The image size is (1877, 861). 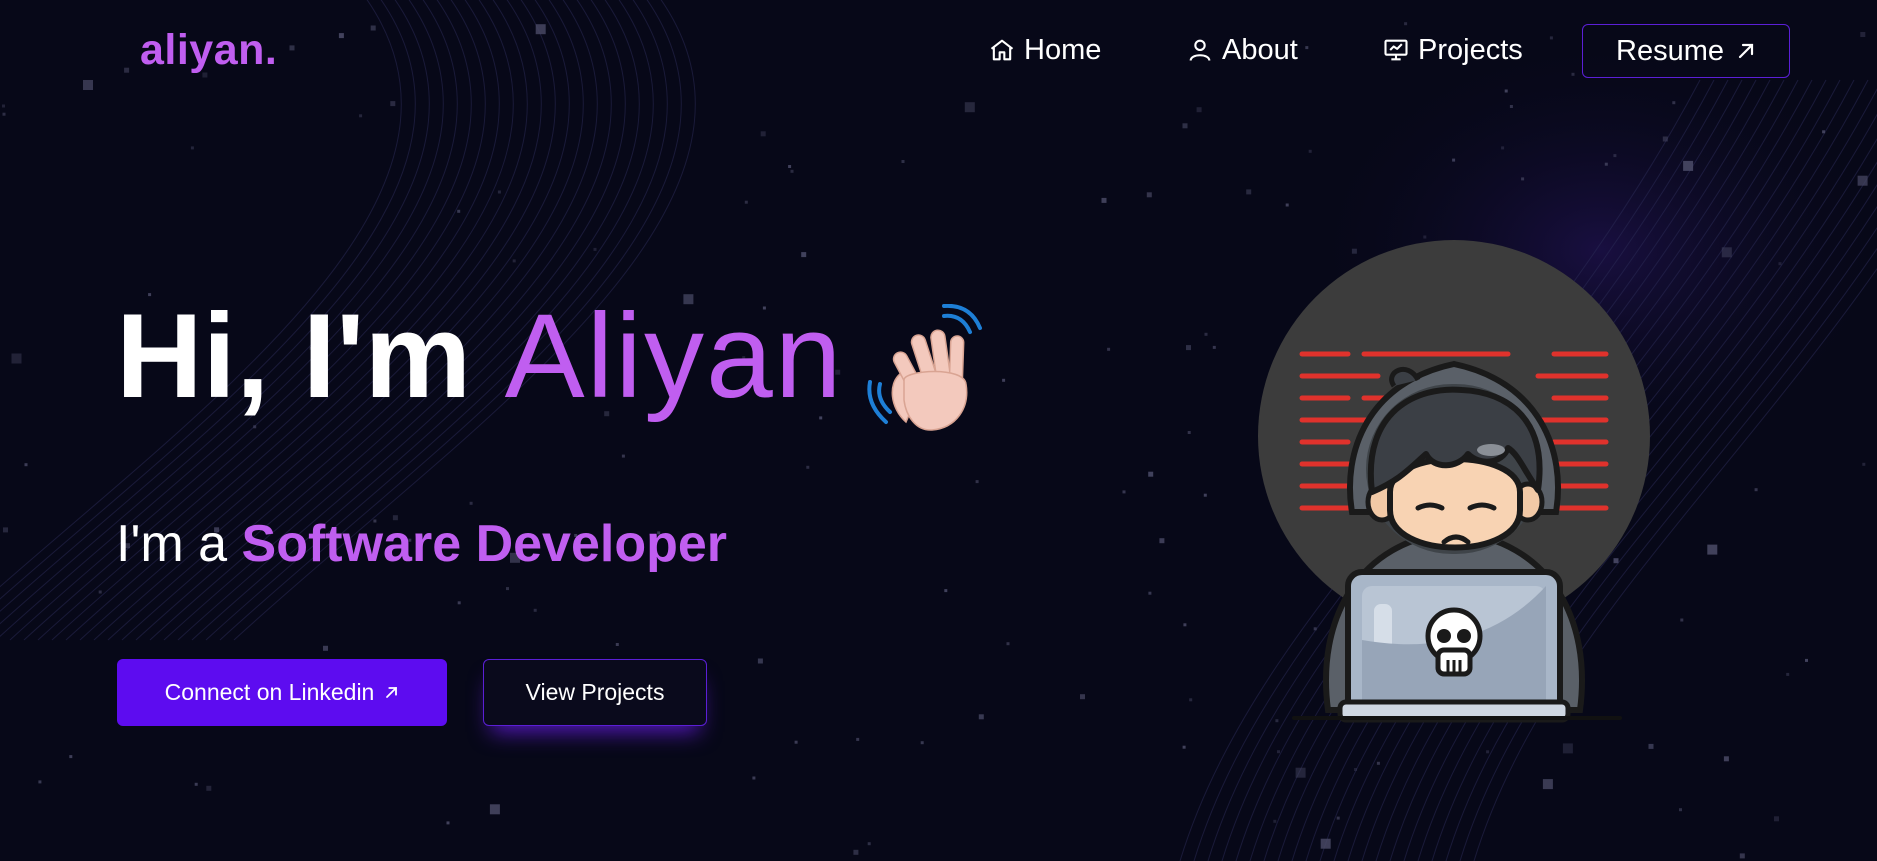 I want to click on view-projects-button: View Projects, so click(x=595, y=692).